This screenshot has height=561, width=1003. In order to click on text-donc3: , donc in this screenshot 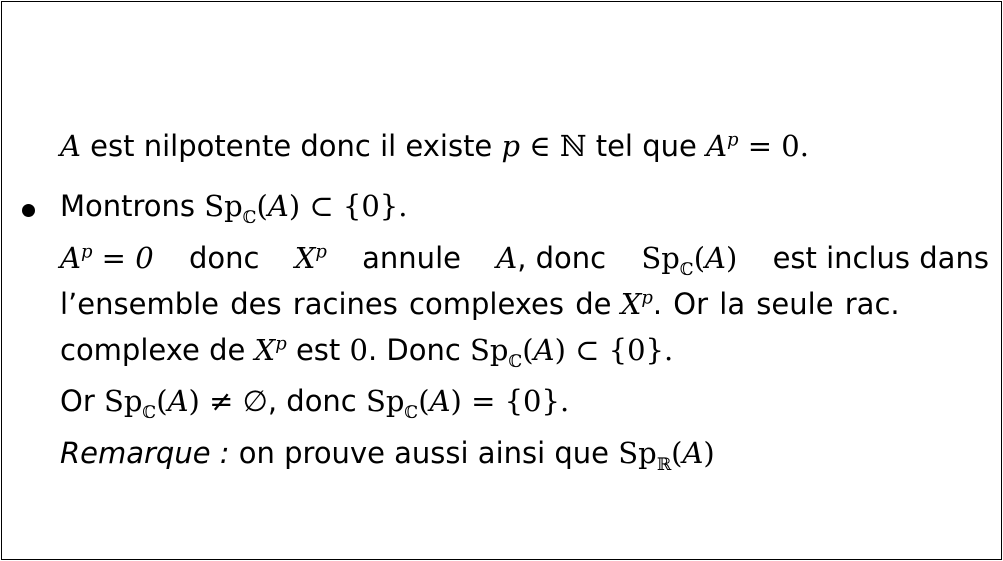, I will do `click(312, 401)`.